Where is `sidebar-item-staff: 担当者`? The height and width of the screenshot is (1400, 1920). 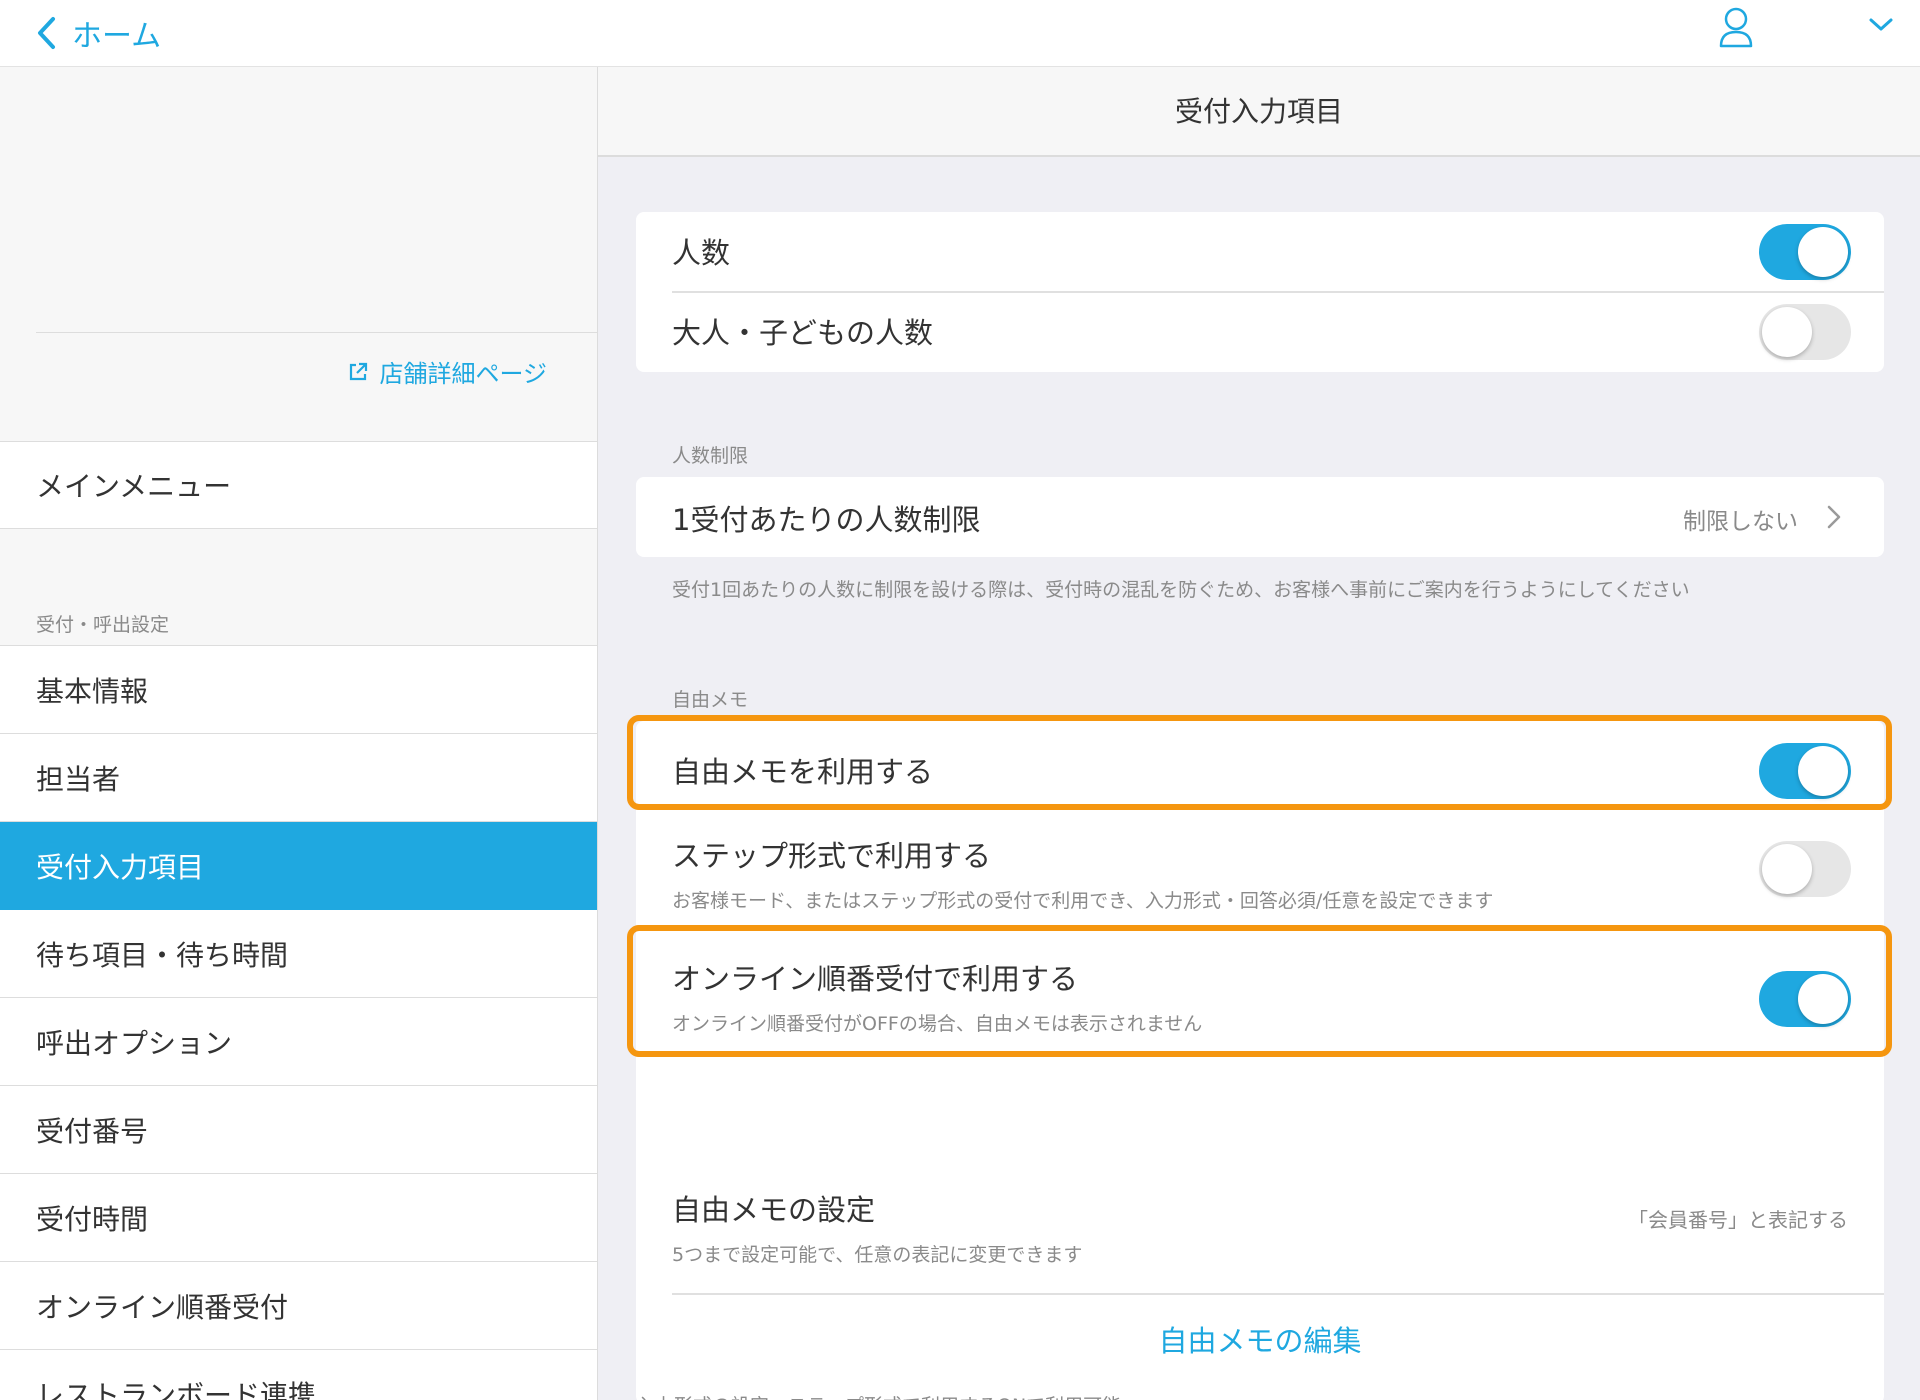 sidebar-item-staff: 担当者 is located at coordinates (298, 778).